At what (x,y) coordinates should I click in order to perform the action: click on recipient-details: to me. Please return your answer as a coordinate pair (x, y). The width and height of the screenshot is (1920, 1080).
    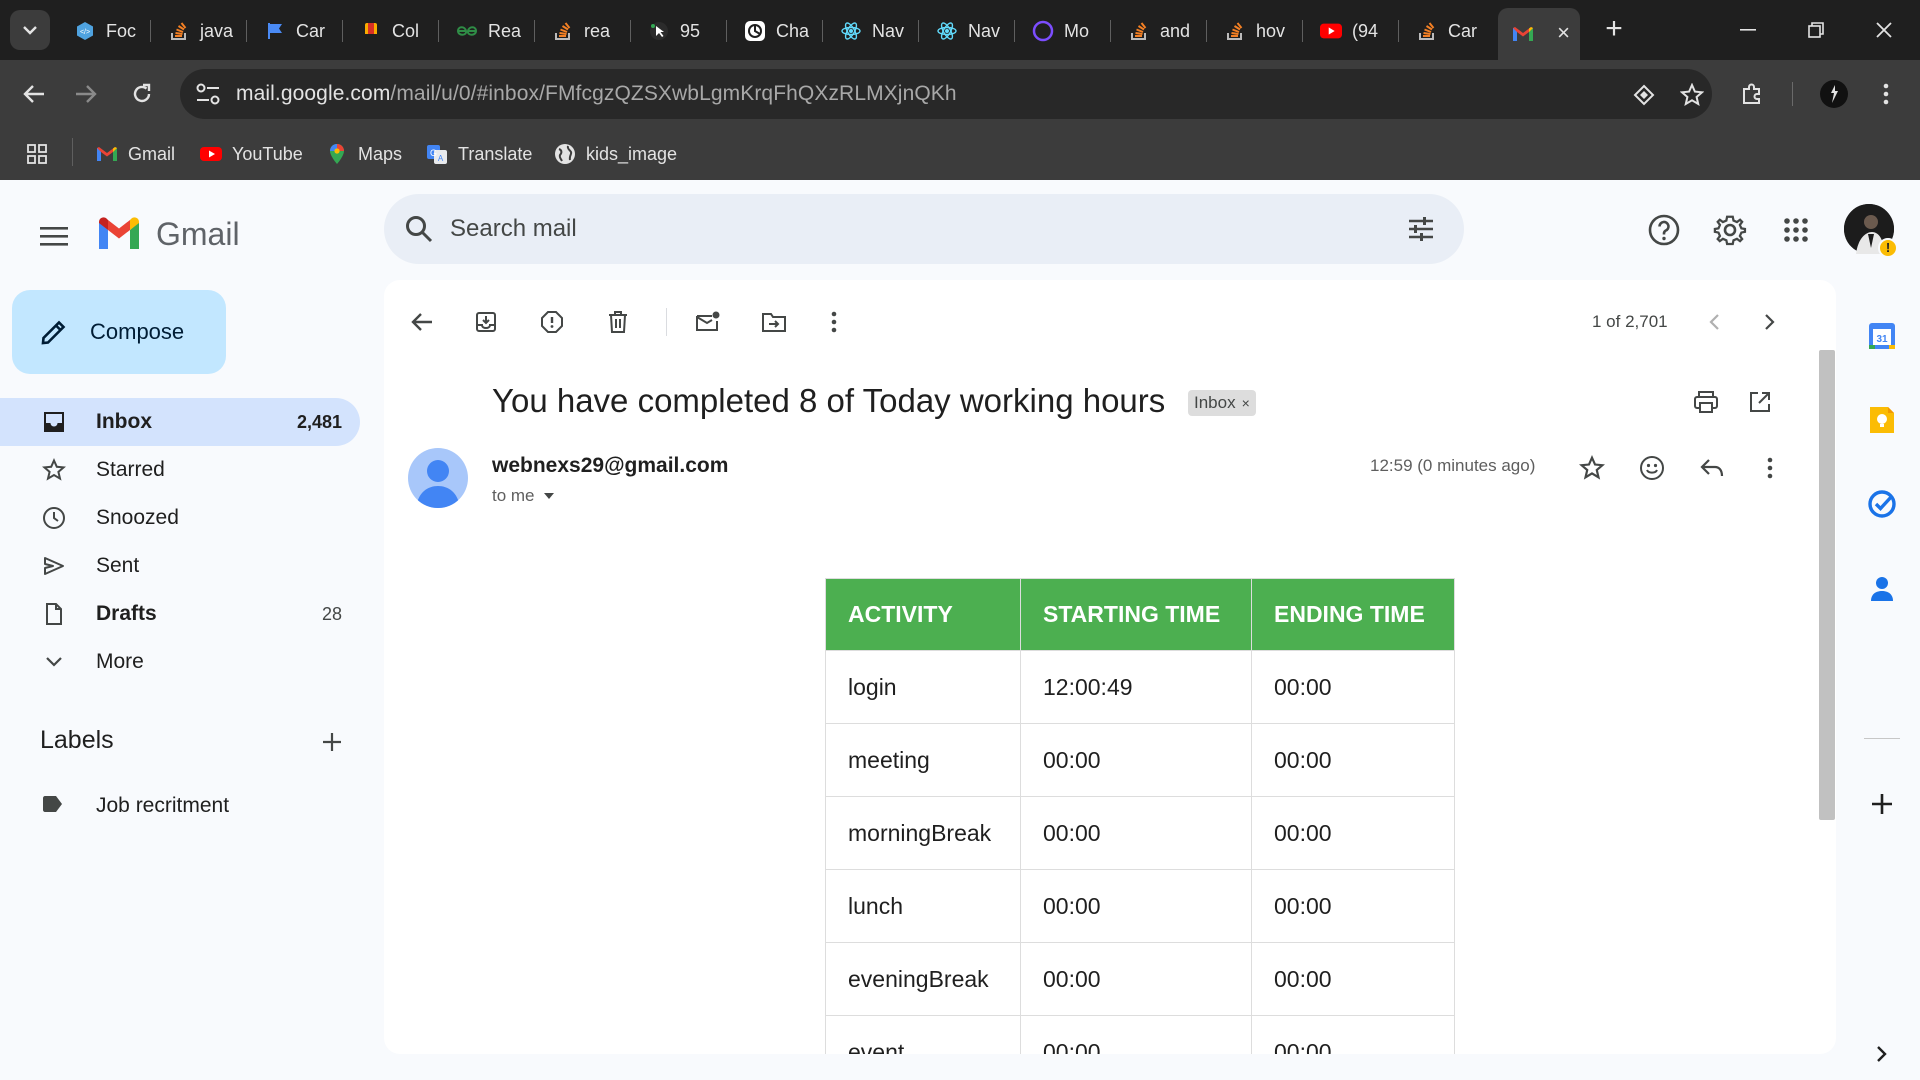
    Looking at the image, I should click on (523, 496).